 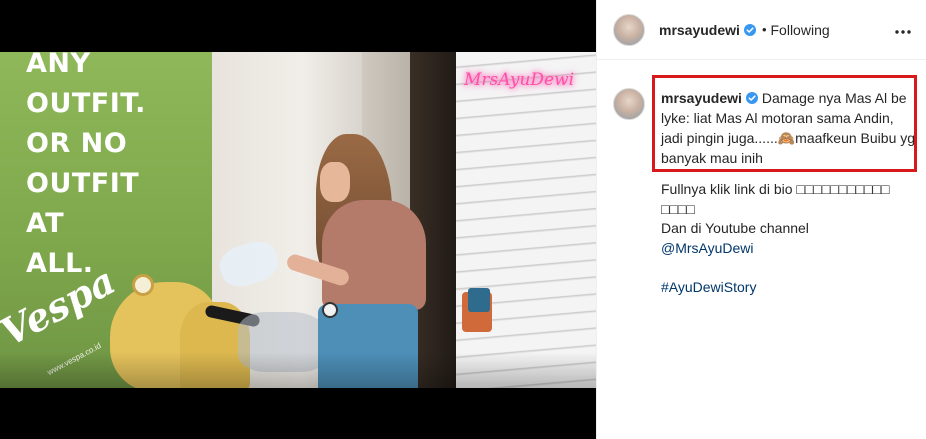 I want to click on banner-slogan: ANY OUTFIT. OR NO OUTFIT AT ALL., so click(x=86, y=168).